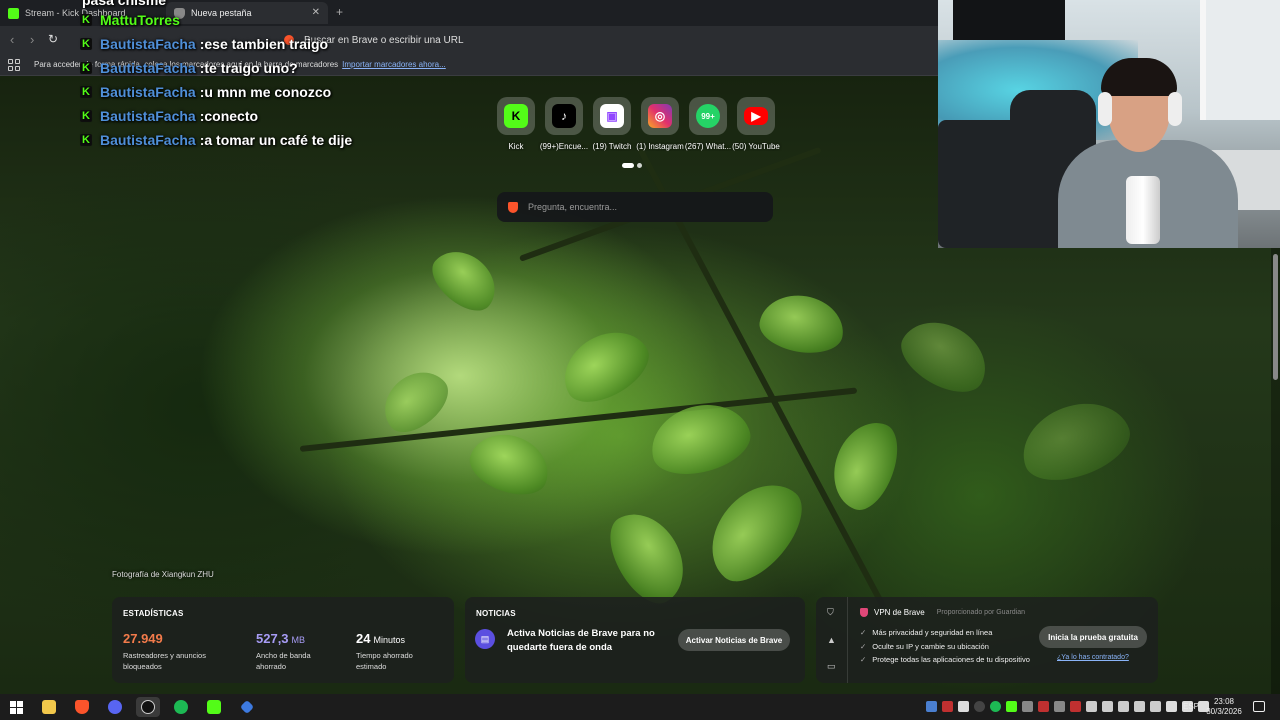  Describe the element at coordinates (1259, 706) in the screenshot. I see `notification-icon` at that location.